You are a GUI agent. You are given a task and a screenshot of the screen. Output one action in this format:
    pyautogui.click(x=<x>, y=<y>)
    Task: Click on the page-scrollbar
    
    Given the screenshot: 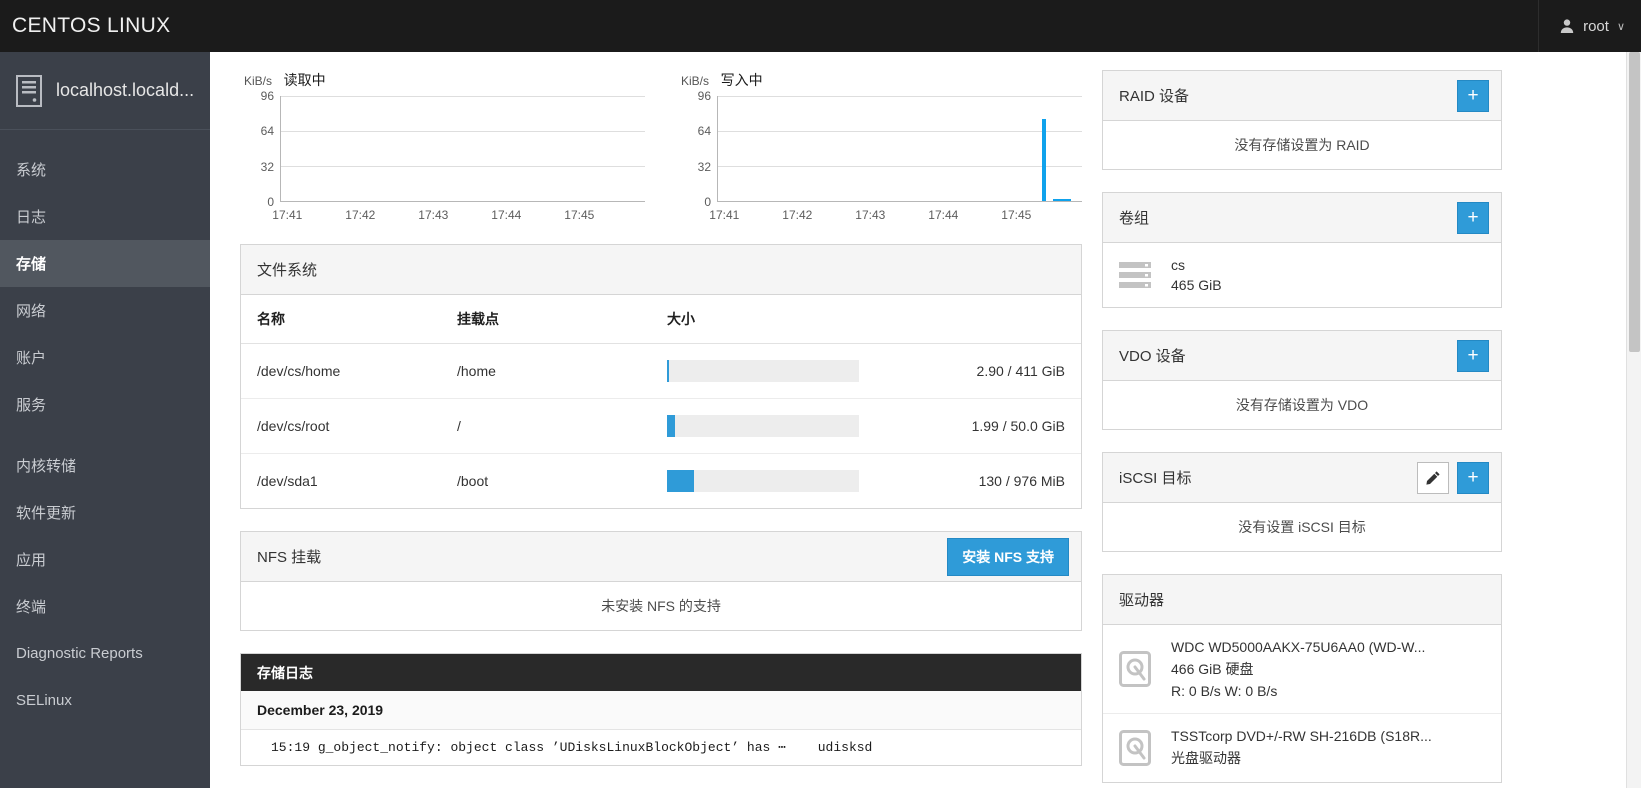 What is the action you would take?
    pyautogui.click(x=1633, y=420)
    